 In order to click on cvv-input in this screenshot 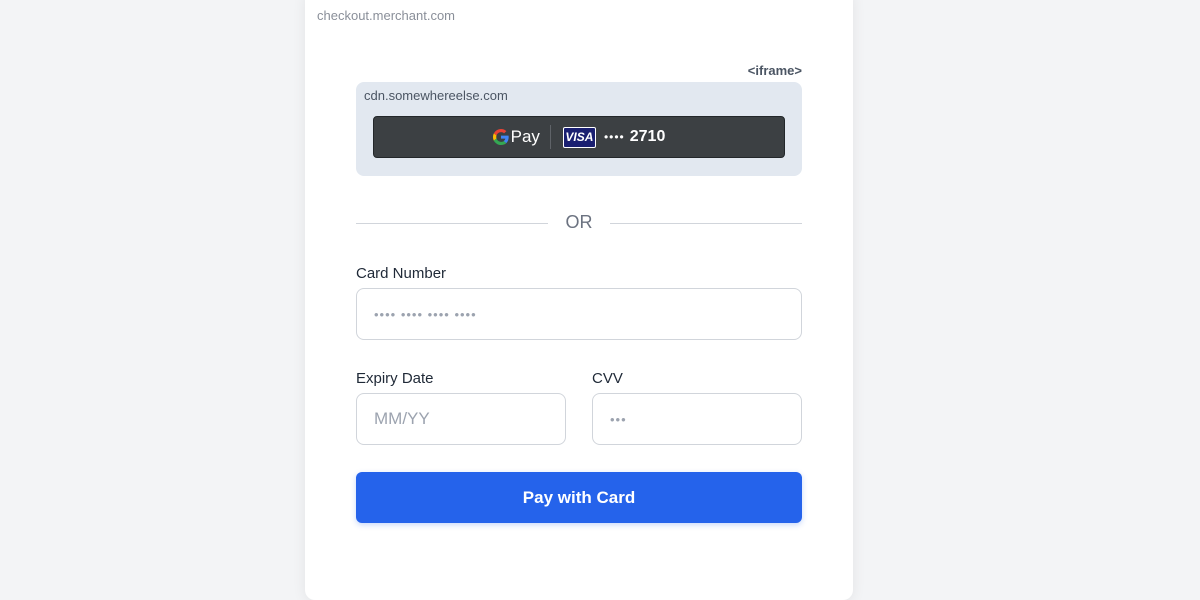, I will do `click(697, 419)`.